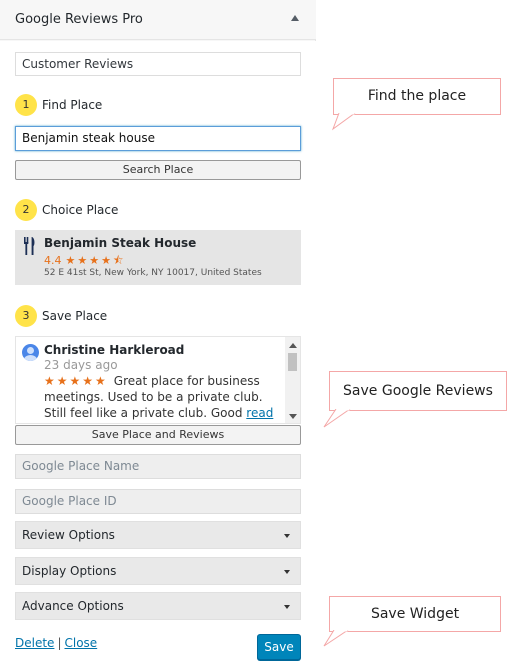 The height and width of the screenshot is (663, 516). What do you see at coordinates (158, 501) in the screenshot?
I see `place-id-field: Google Place ID` at bounding box center [158, 501].